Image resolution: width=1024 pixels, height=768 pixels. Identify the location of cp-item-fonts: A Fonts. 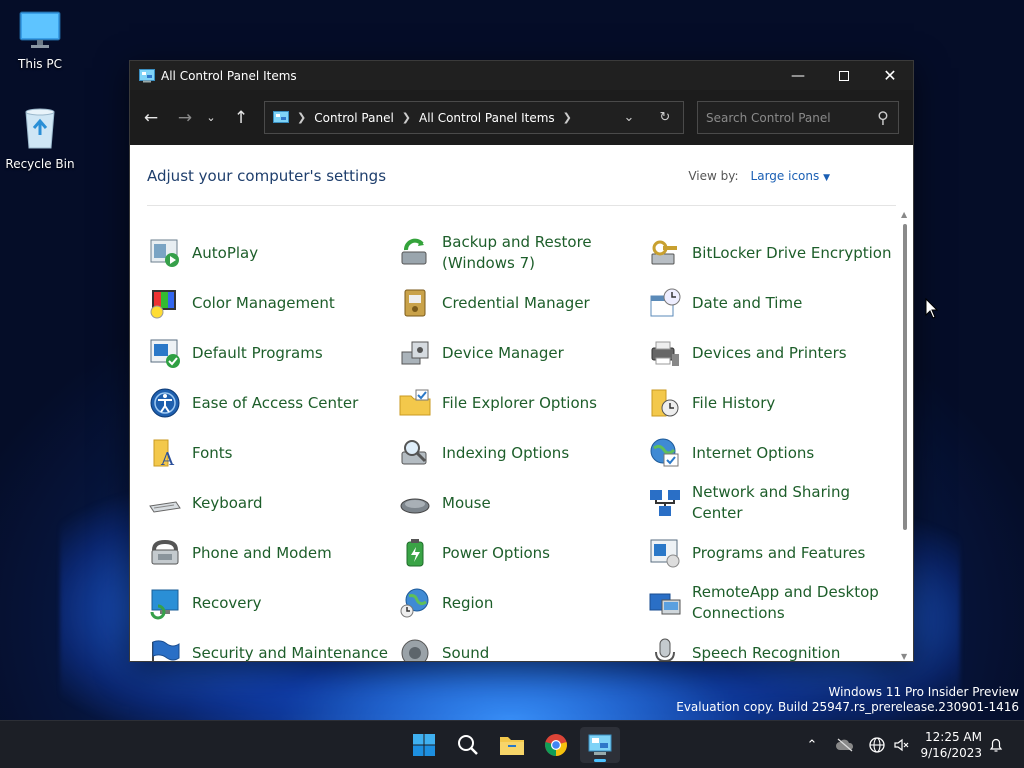
(269, 453).